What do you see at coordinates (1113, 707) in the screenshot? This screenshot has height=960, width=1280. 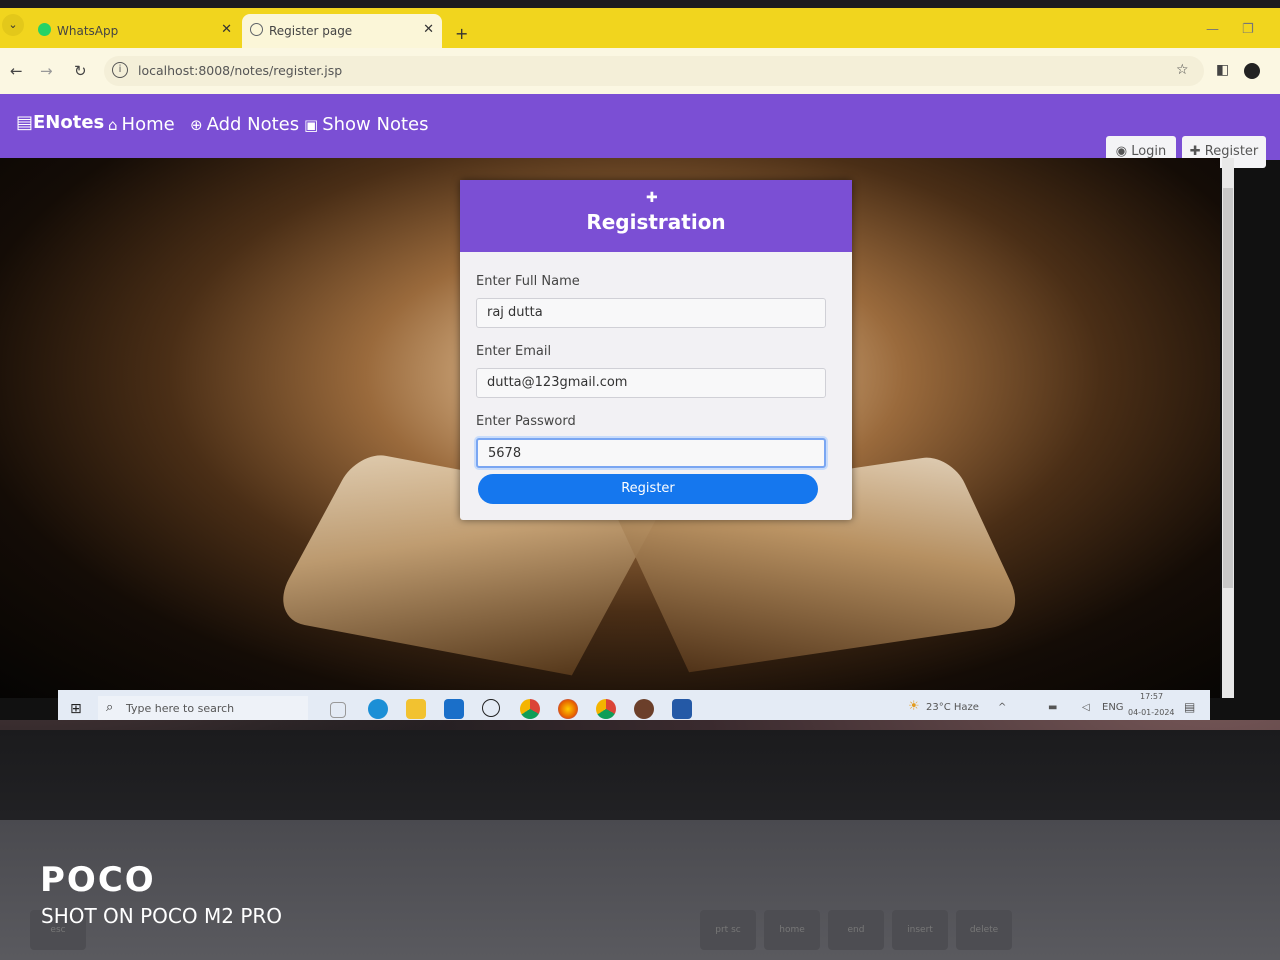 I see `language-indicator: ENG` at bounding box center [1113, 707].